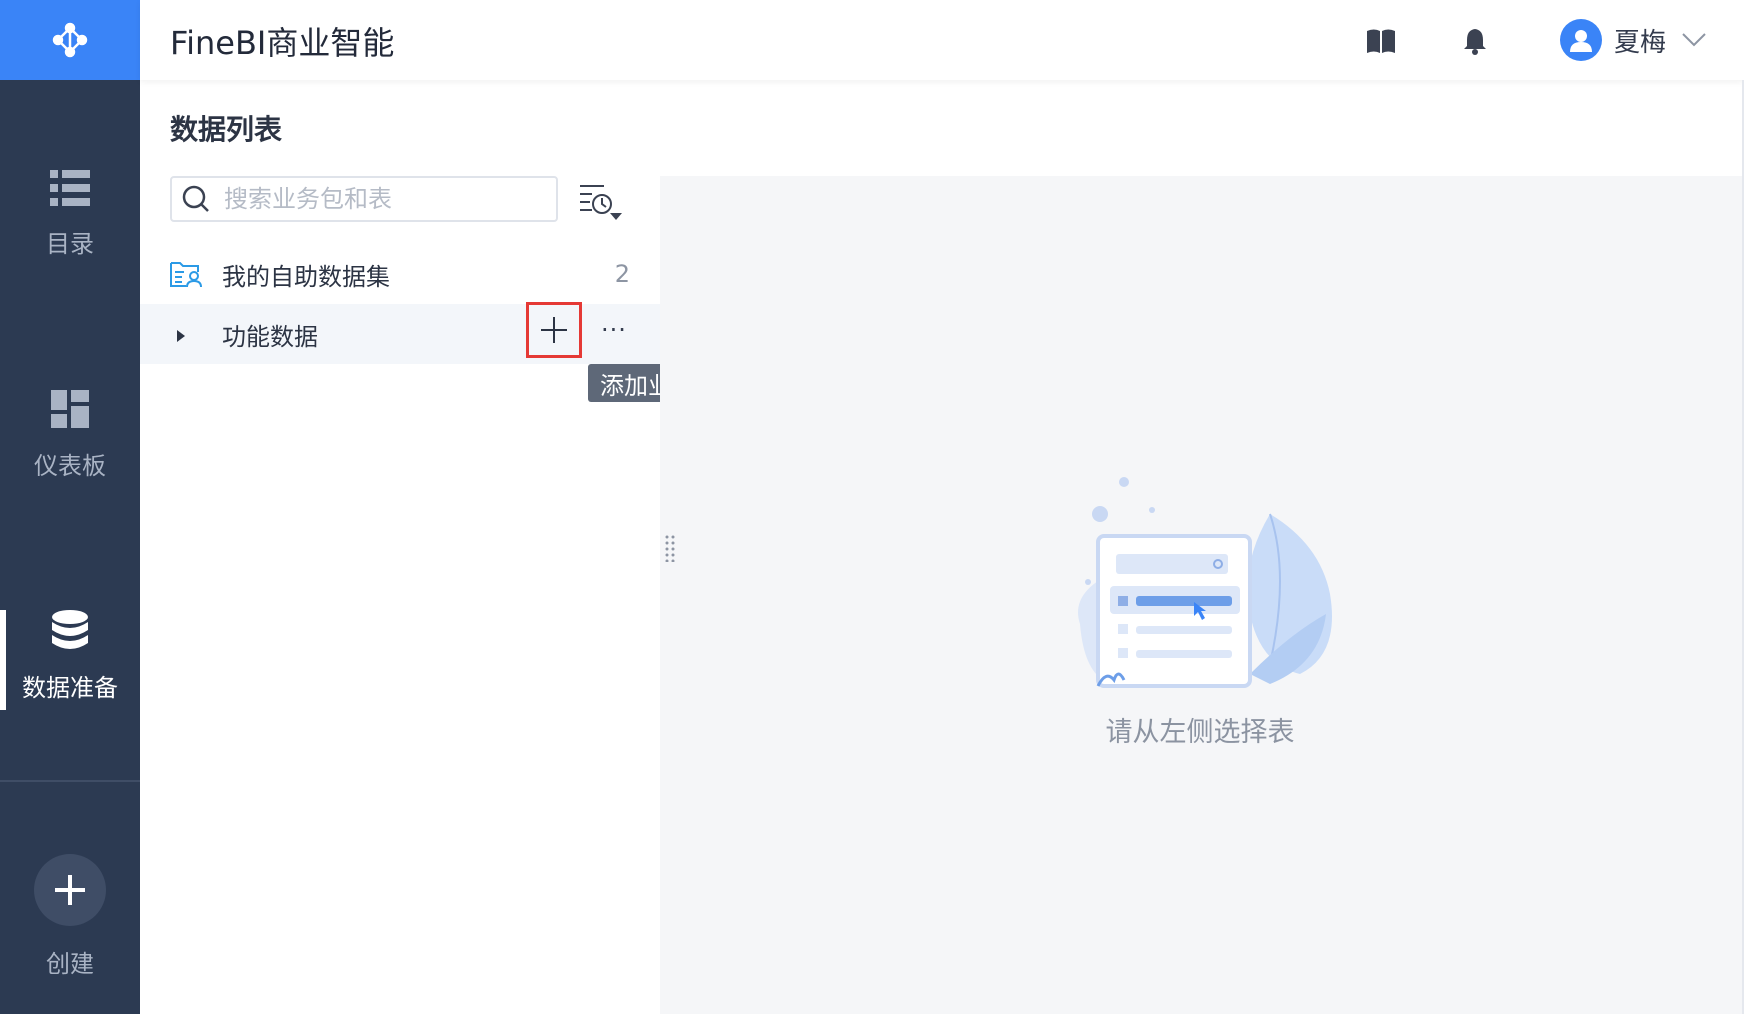 This screenshot has height=1014, width=1744. What do you see at coordinates (270, 336) in the screenshot?
I see `func-data-label: 功能数据` at bounding box center [270, 336].